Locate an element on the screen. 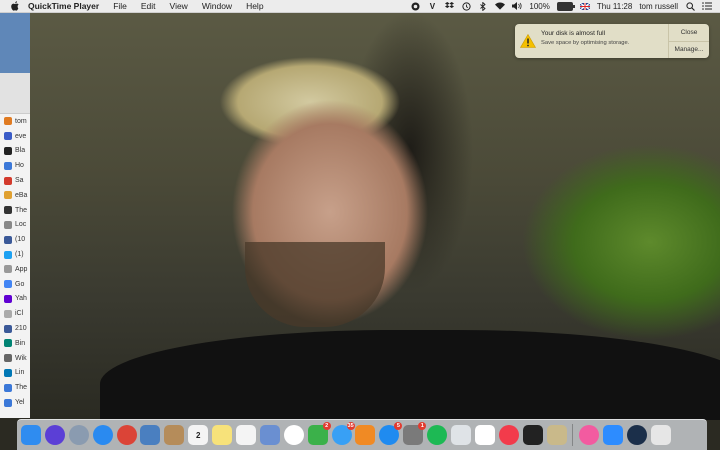  time-machine-icon is located at coordinates (466, 6).